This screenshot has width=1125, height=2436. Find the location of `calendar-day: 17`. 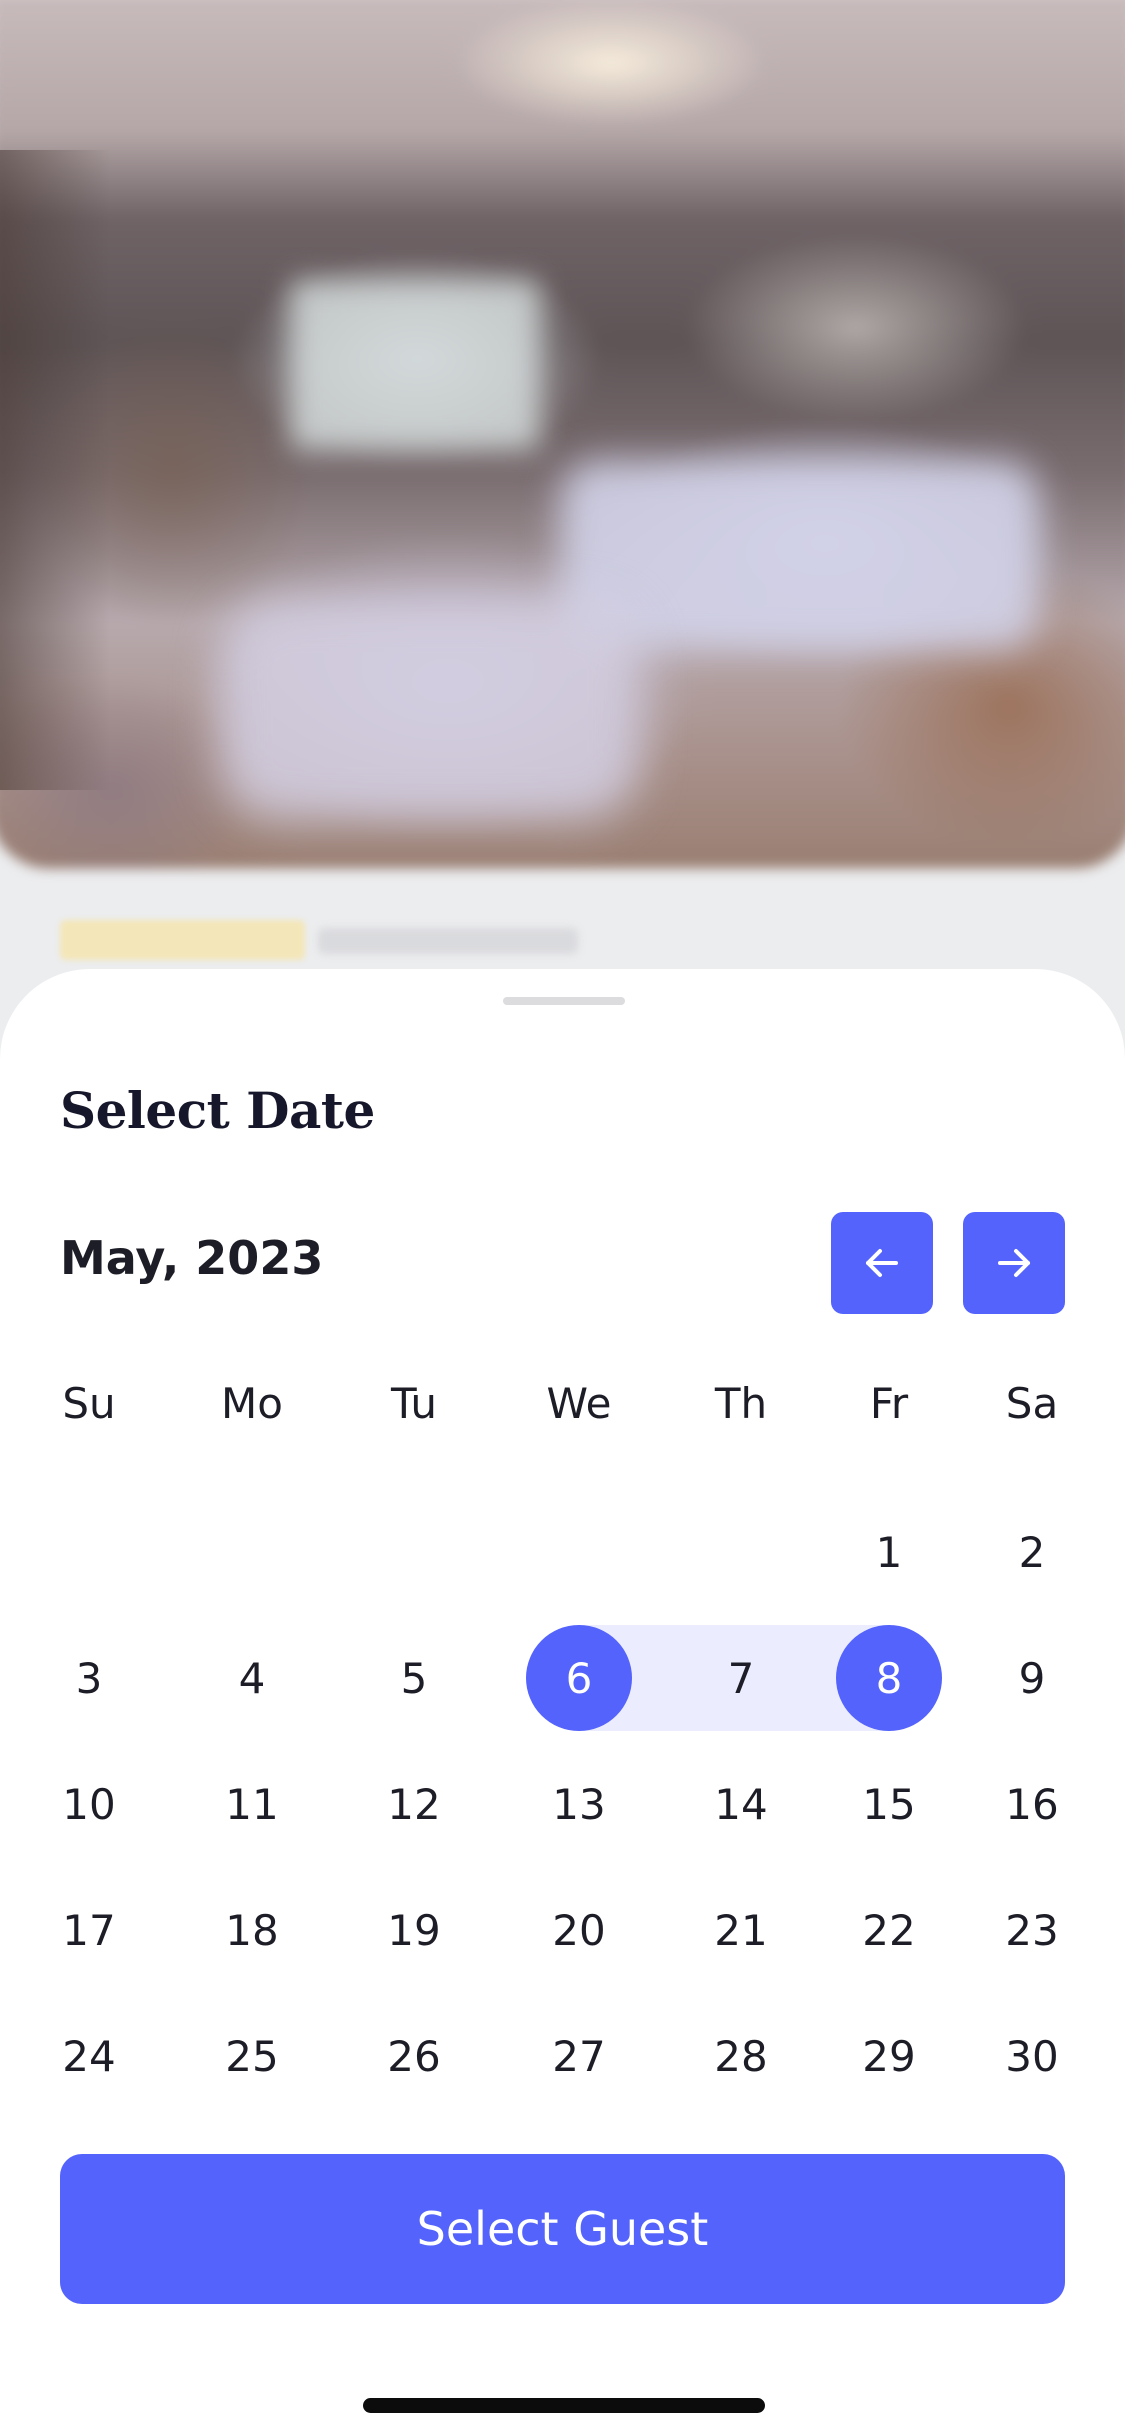

calendar-day: 17 is located at coordinates (89, 1930).